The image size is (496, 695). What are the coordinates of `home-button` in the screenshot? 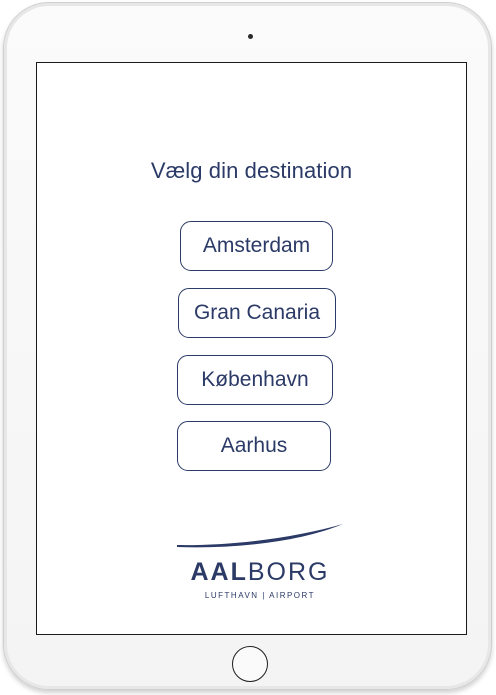 It's located at (250, 664).